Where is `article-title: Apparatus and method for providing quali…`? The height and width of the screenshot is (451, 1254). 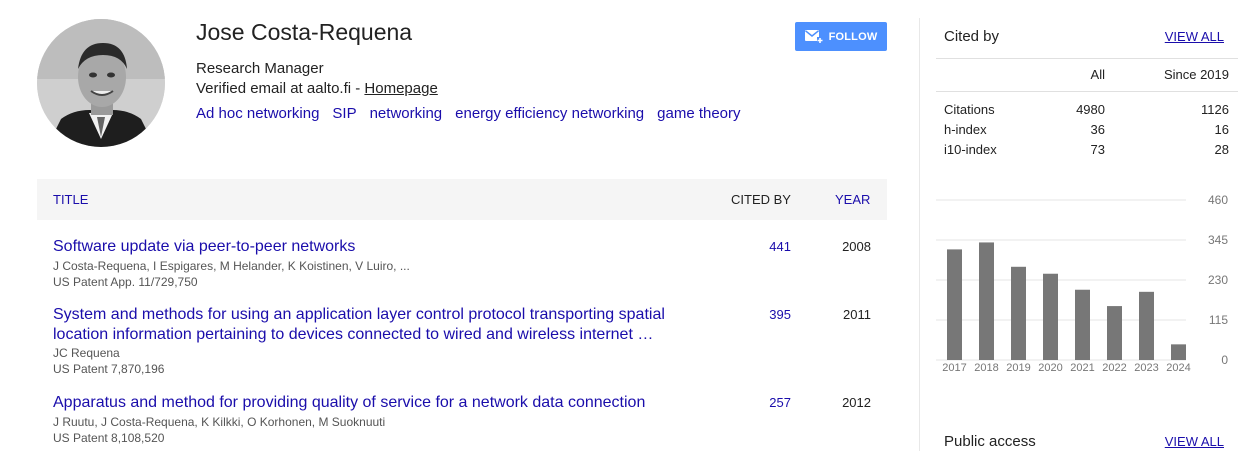
article-title: Apparatus and method for providing quali… is located at coordinates (373, 403).